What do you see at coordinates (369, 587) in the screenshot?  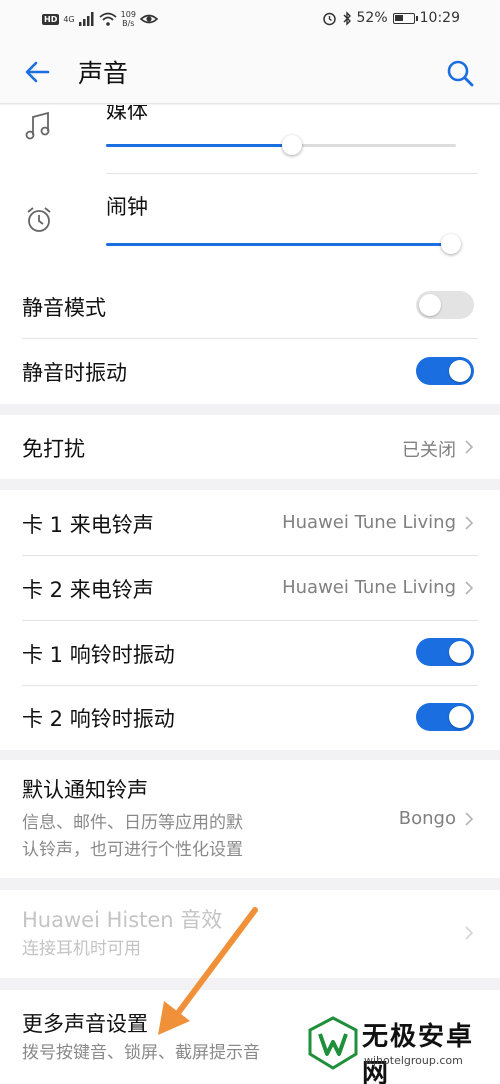 I see `sim2-ringtone-value: Huawei Tune Living` at bounding box center [369, 587].